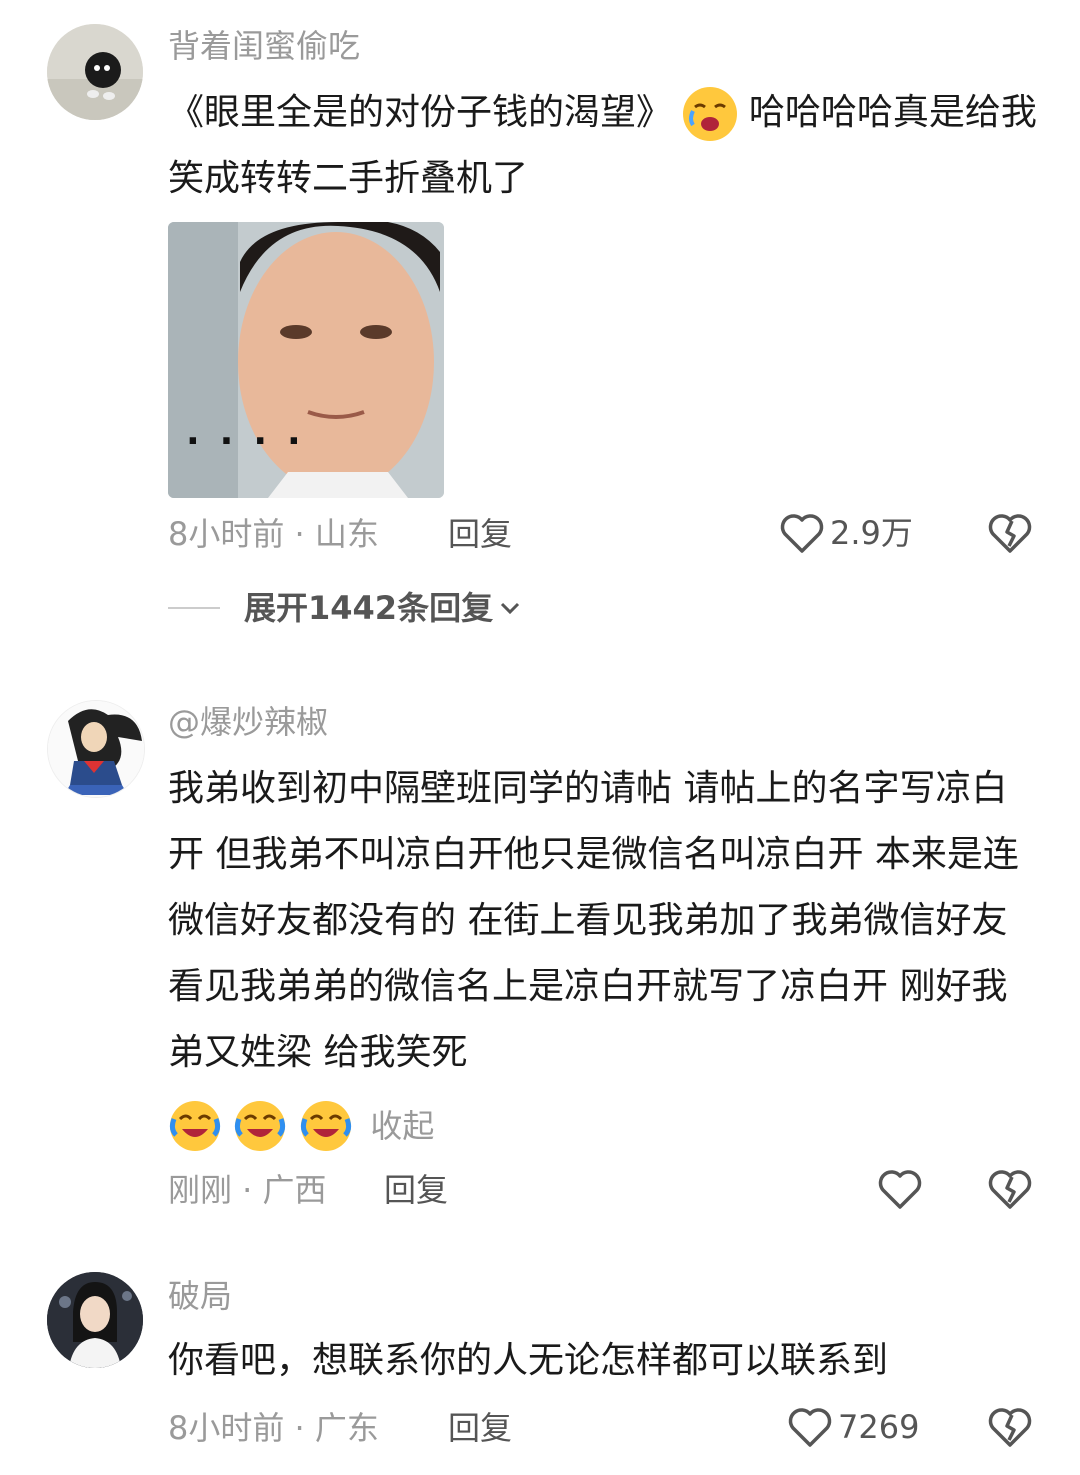 The height and width of the screenshot is (1475, 1080). I want to click on username: 破局, so click(200, 1296).